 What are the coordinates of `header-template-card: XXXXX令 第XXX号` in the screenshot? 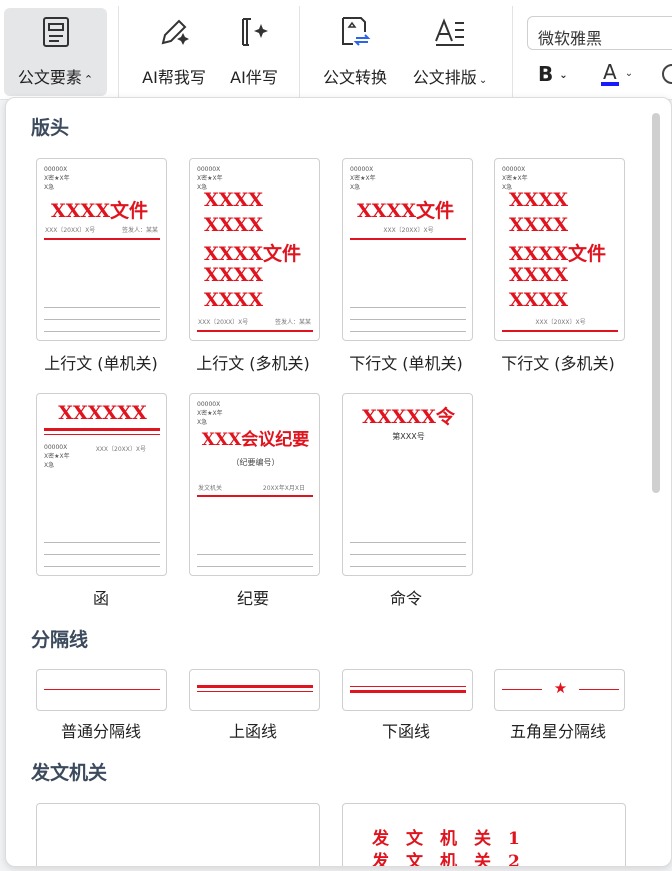 It's located at (407, 484).